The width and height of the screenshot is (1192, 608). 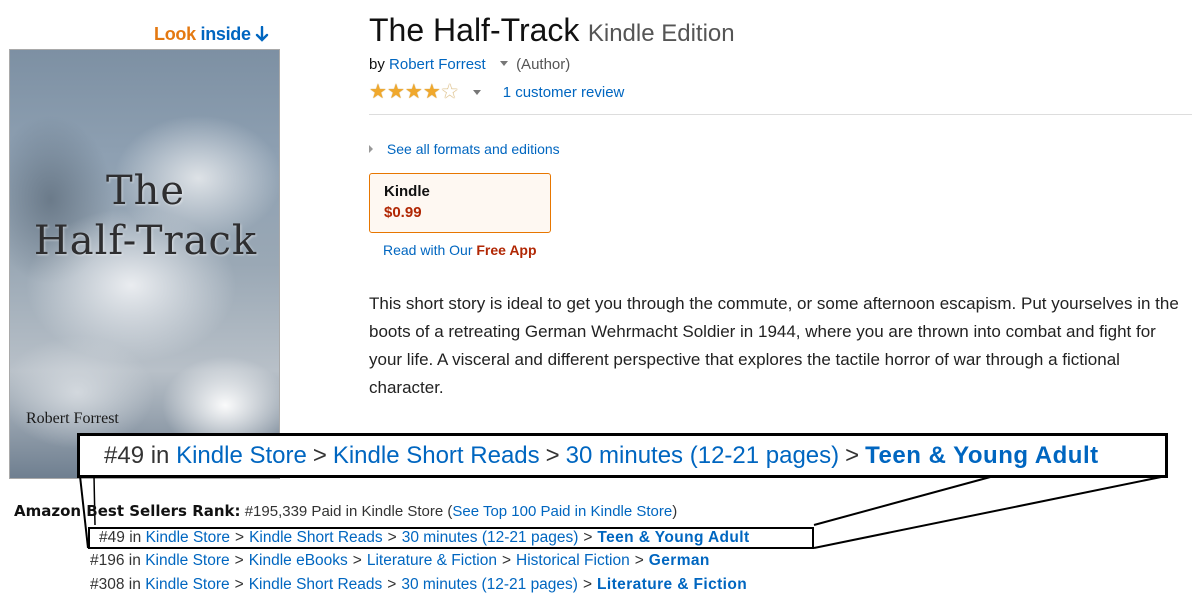 I want to click on see-all-formats-link: See all formats and editions, so click(x=473, y=149).